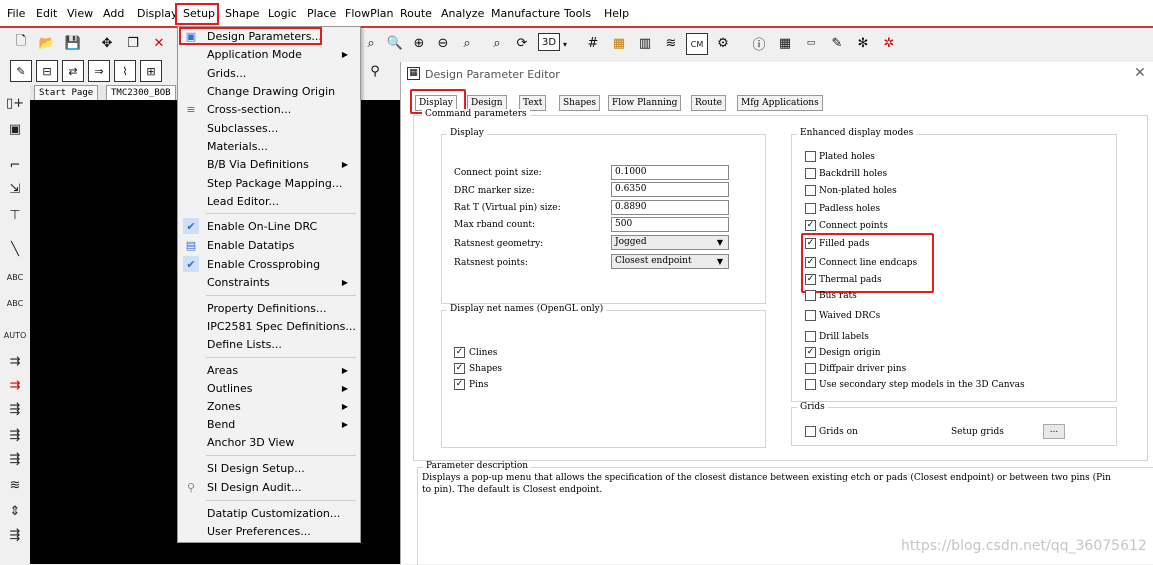 The width and height of the screenshot is (1153, 565). I want to click on tab-shapes: Shapes, so click(580, 103).